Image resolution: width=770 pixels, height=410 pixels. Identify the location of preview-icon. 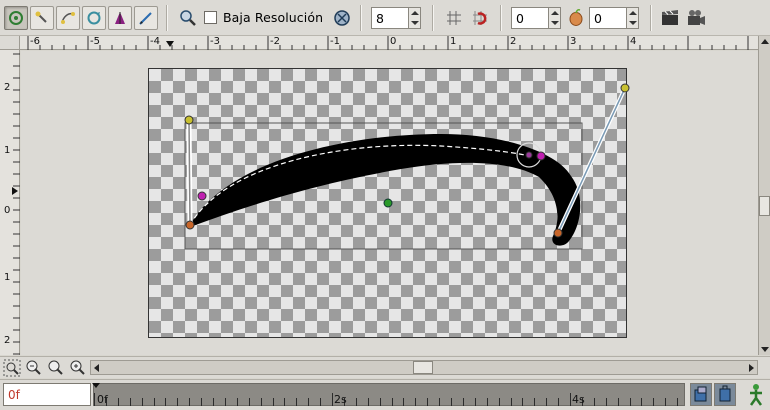
(696, 18).